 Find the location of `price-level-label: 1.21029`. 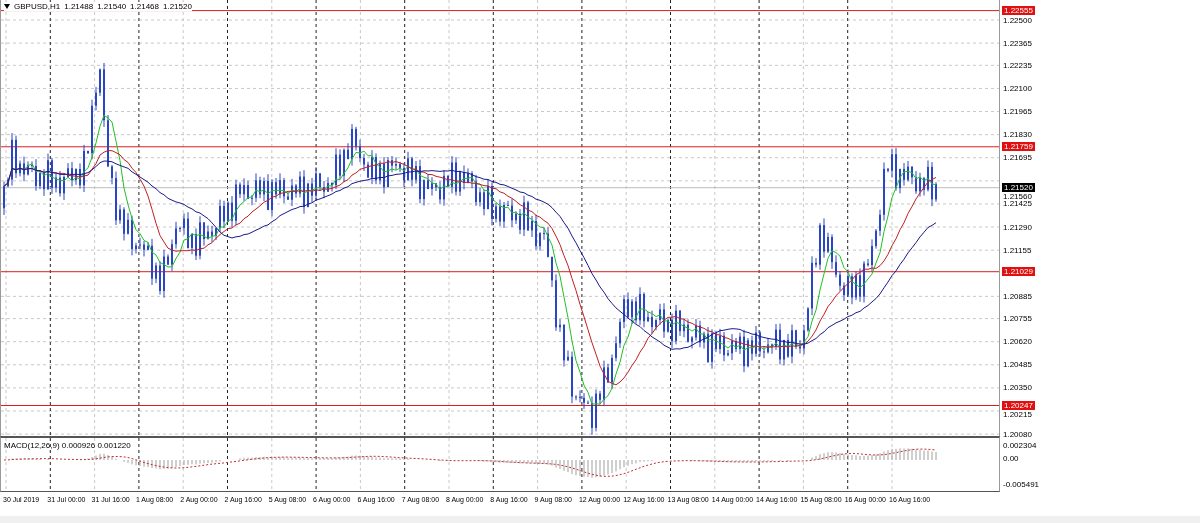

price-level-label: 1.21029 is located at coordinates (1018, 272).